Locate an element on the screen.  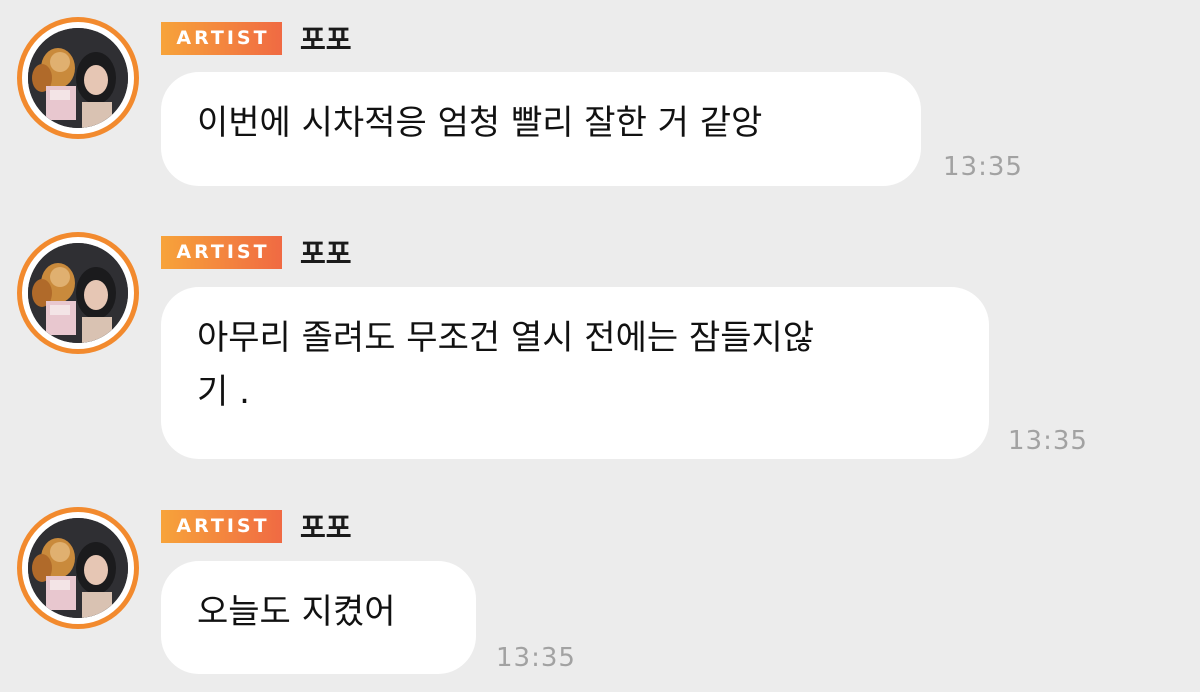
message-bubble: 오늘도 지켰어 is located at coordinates (318, 617).